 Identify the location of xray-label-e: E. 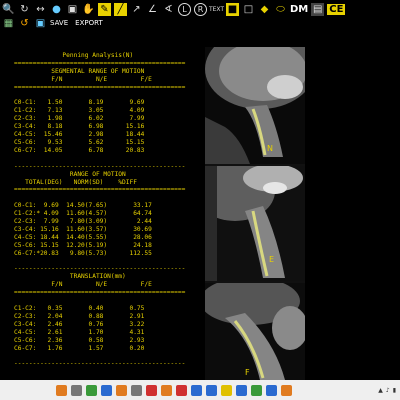
(271, 259).